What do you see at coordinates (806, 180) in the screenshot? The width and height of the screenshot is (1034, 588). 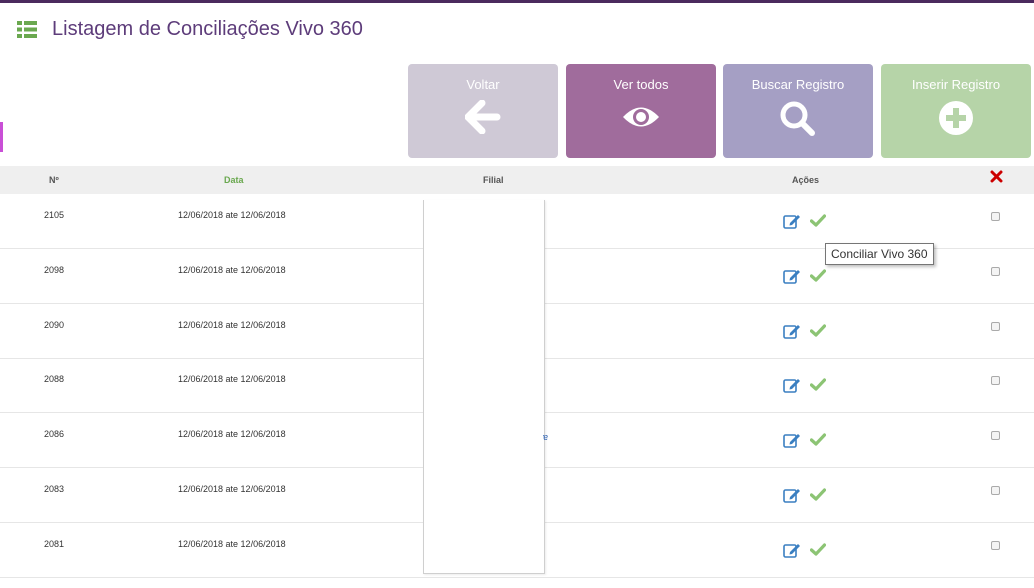 I see `column-header-actions: Ações` at bounding box center [806, 180].